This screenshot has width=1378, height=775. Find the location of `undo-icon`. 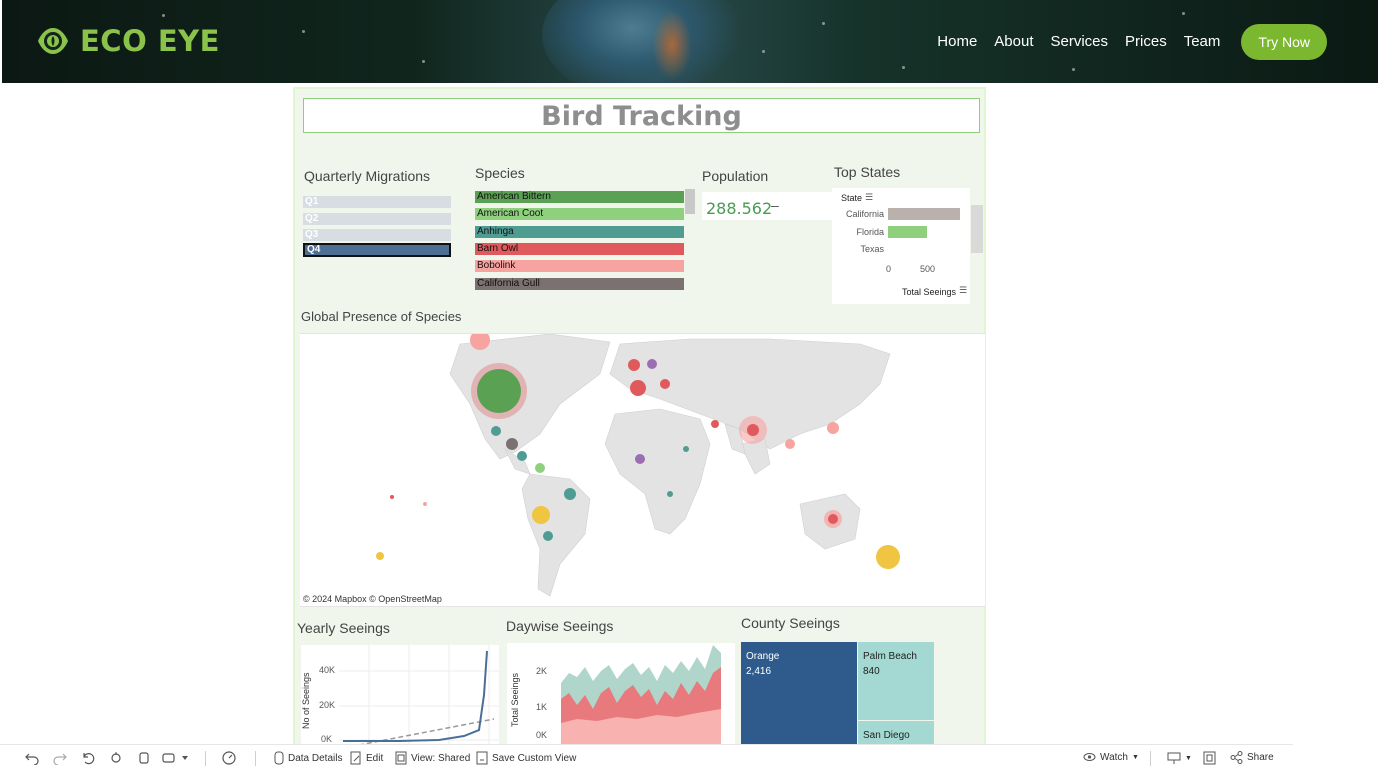

undo-icon is located at coordinates (32, 758).